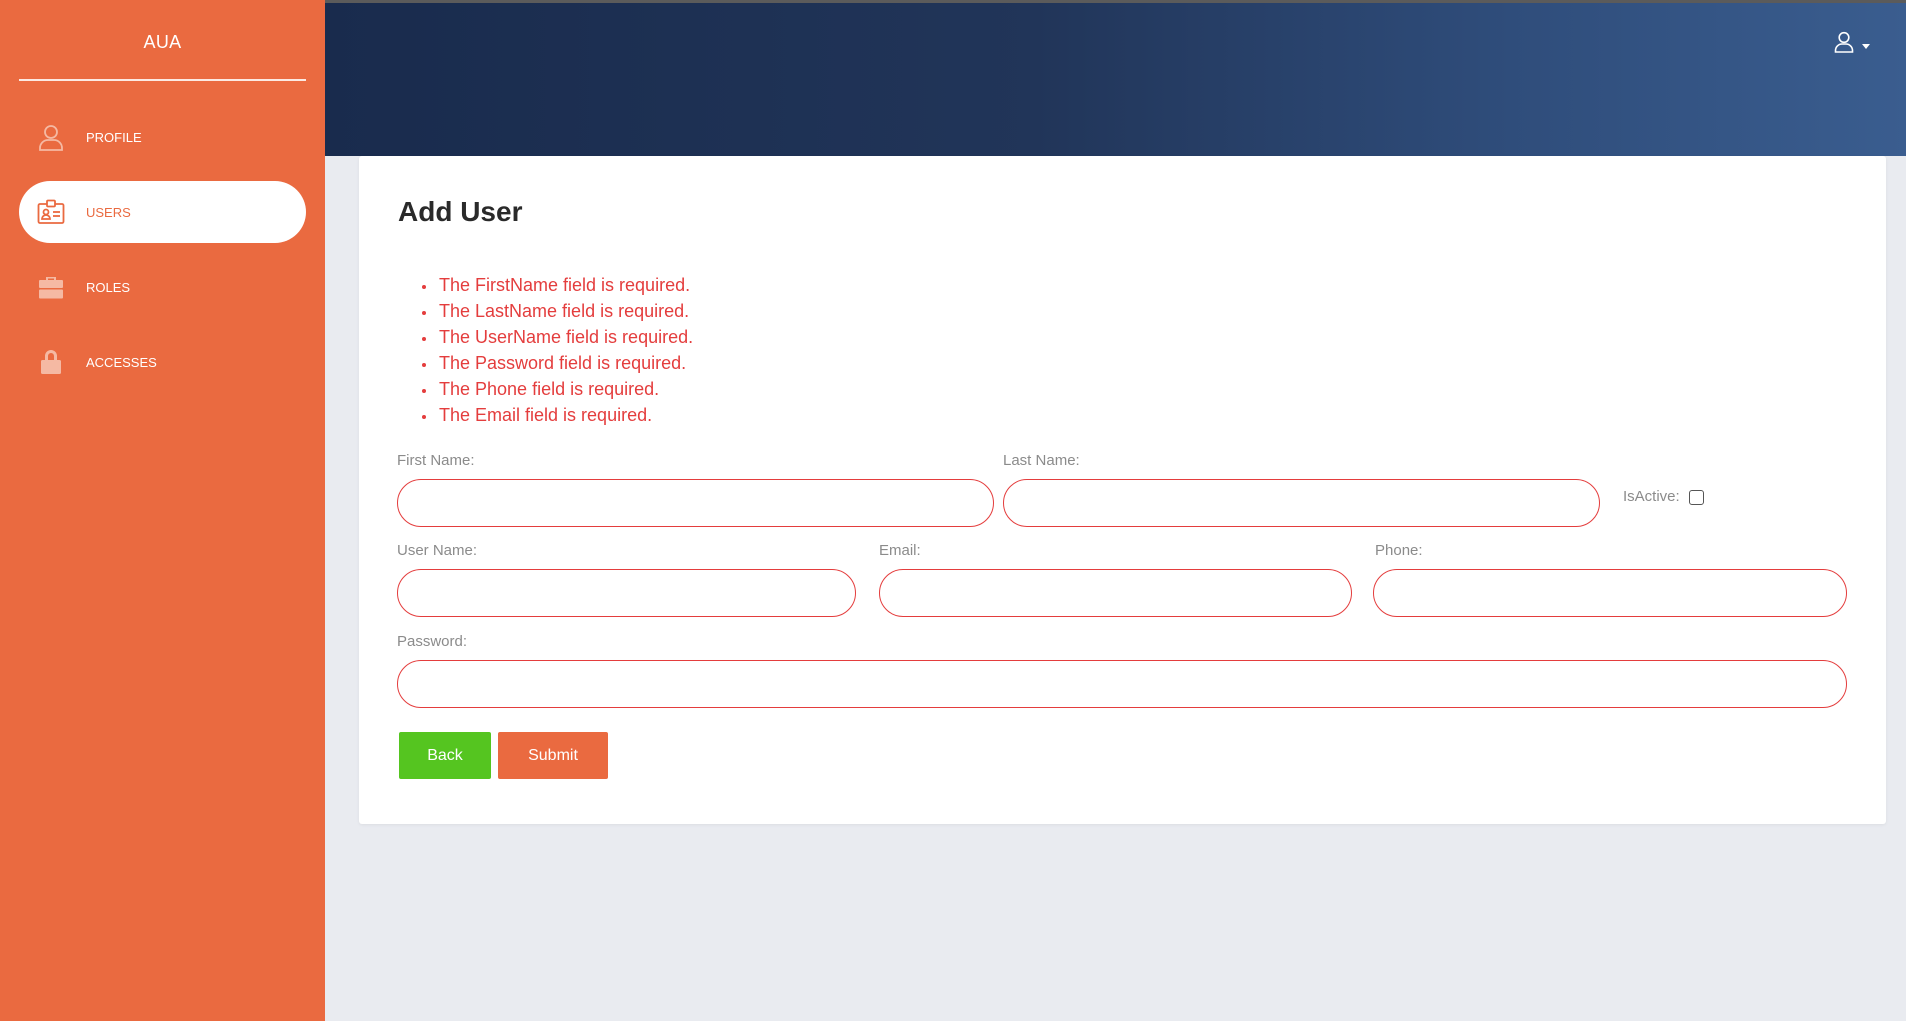  I want to click on sidebar-item-label: PROFILE, so click(114, 137).